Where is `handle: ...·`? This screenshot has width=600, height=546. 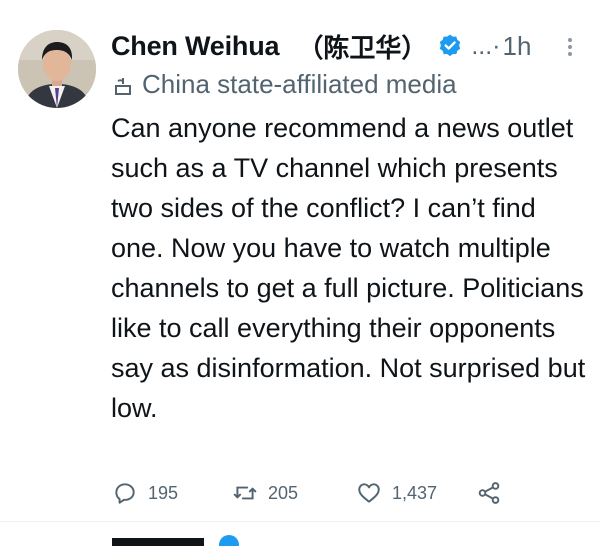 handle: ...· is located at coordinates (485, 46).